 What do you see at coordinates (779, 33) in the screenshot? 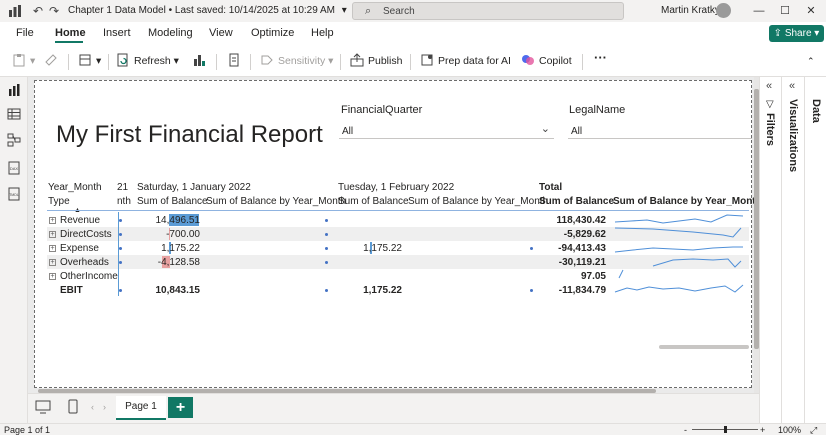
I see `share-icon: ⇪` at bounding box center [779, 33].